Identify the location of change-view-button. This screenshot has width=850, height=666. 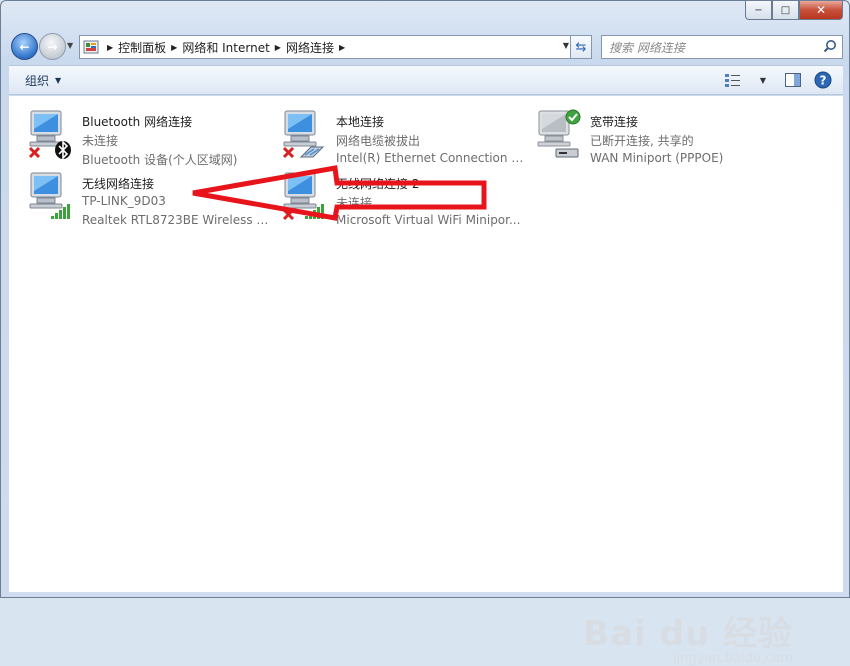
(733, 80).